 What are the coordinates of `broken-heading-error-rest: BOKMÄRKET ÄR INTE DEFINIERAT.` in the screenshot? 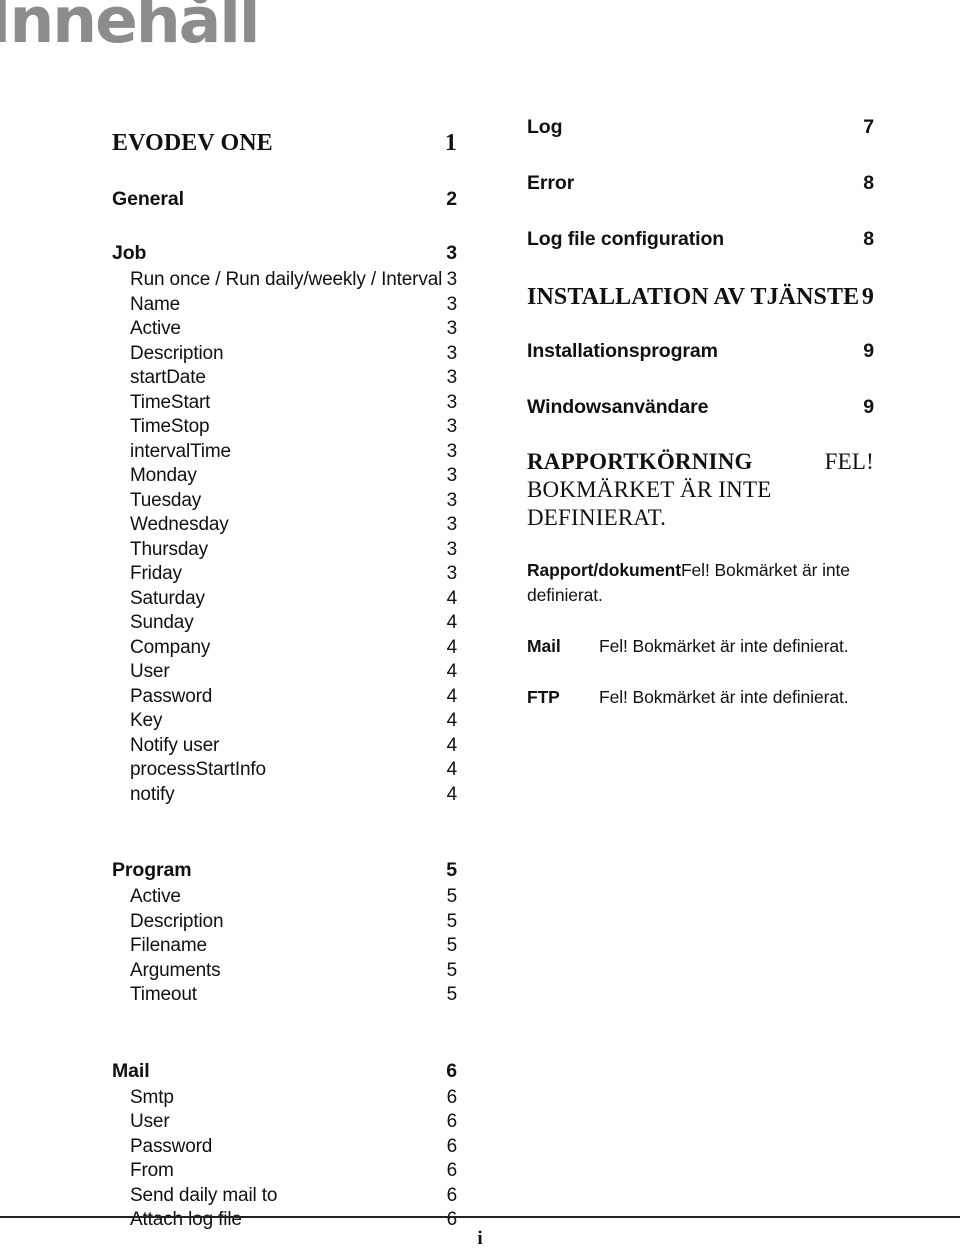 It's located at (649, 503).